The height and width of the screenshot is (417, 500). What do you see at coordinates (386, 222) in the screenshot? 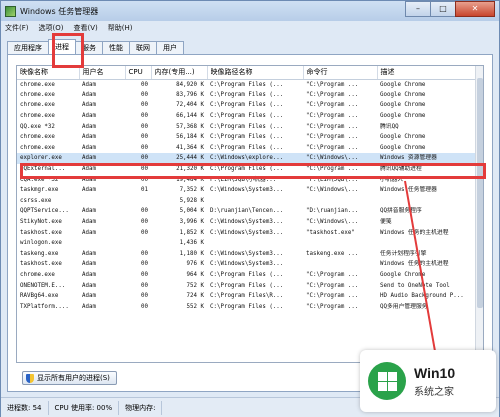
I see `cell-description: 便笺` at bounding box center [386, 222].